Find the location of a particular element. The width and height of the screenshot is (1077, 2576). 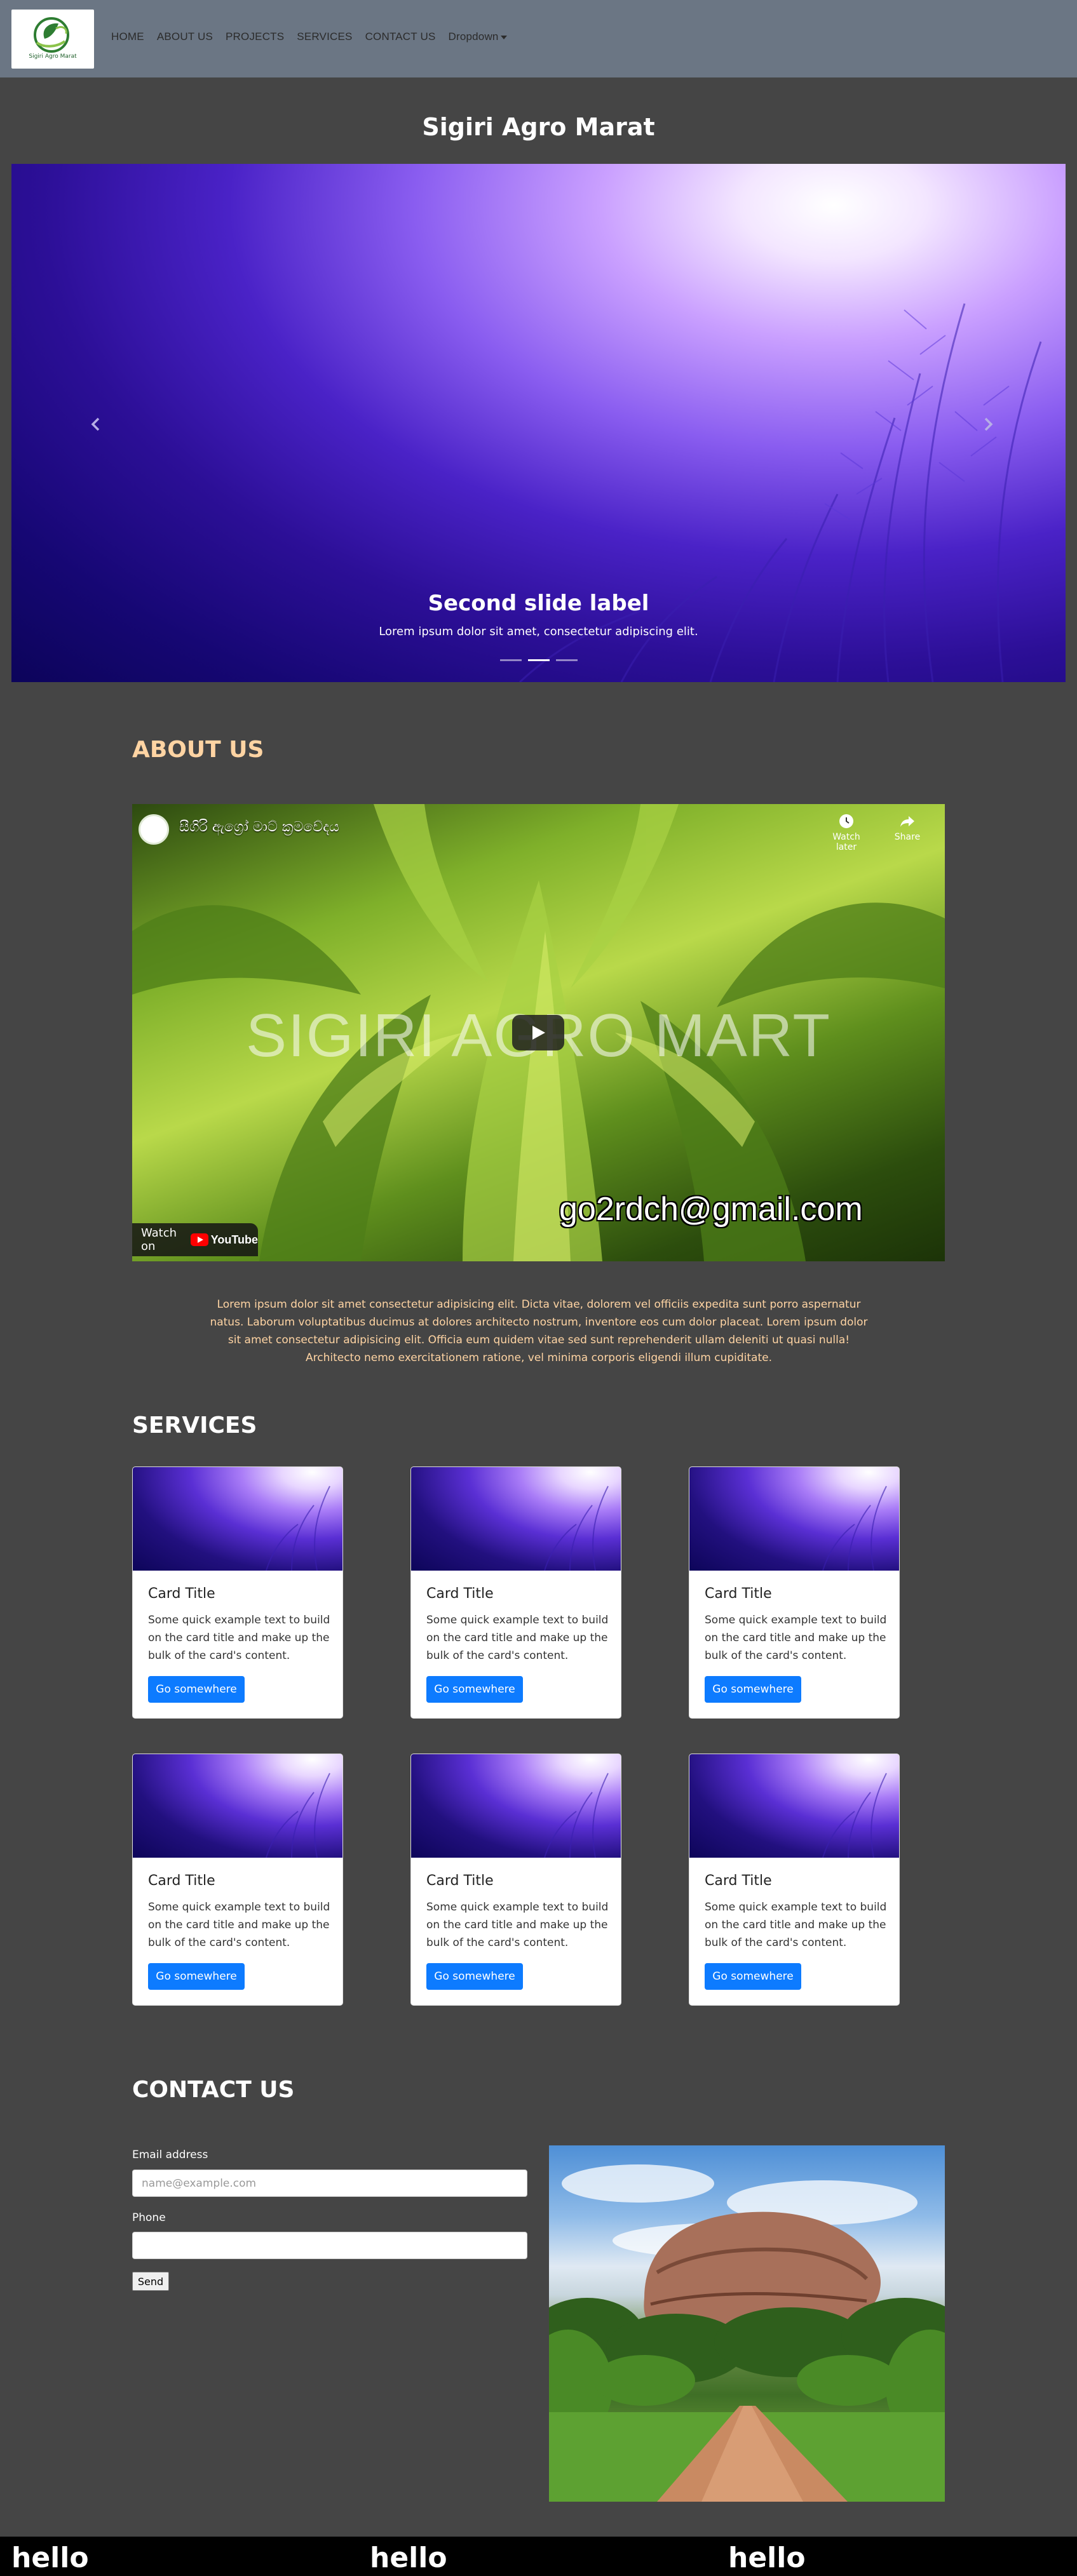

carousel-next-button is located at coordinates (988, 424).